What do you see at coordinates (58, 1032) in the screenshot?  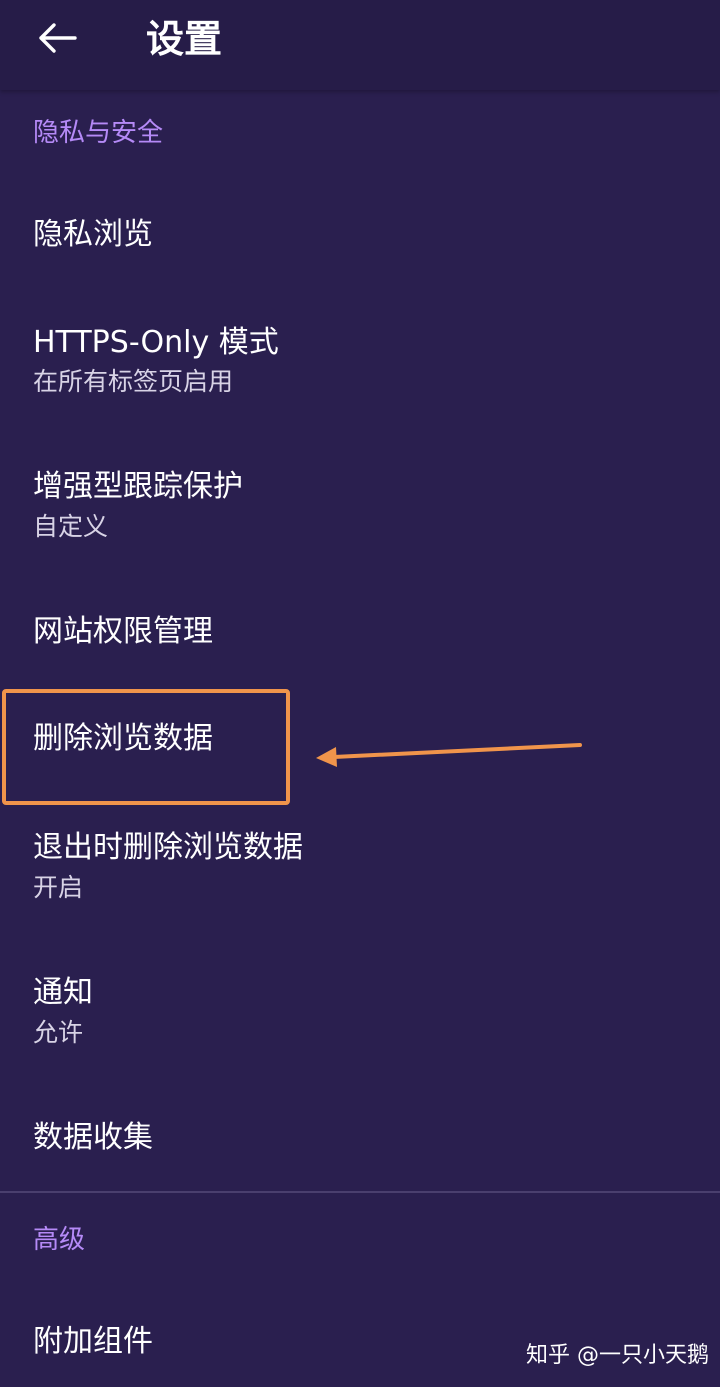 I see `setting-subtitle: 允许` at bounding box center [58, 1032].